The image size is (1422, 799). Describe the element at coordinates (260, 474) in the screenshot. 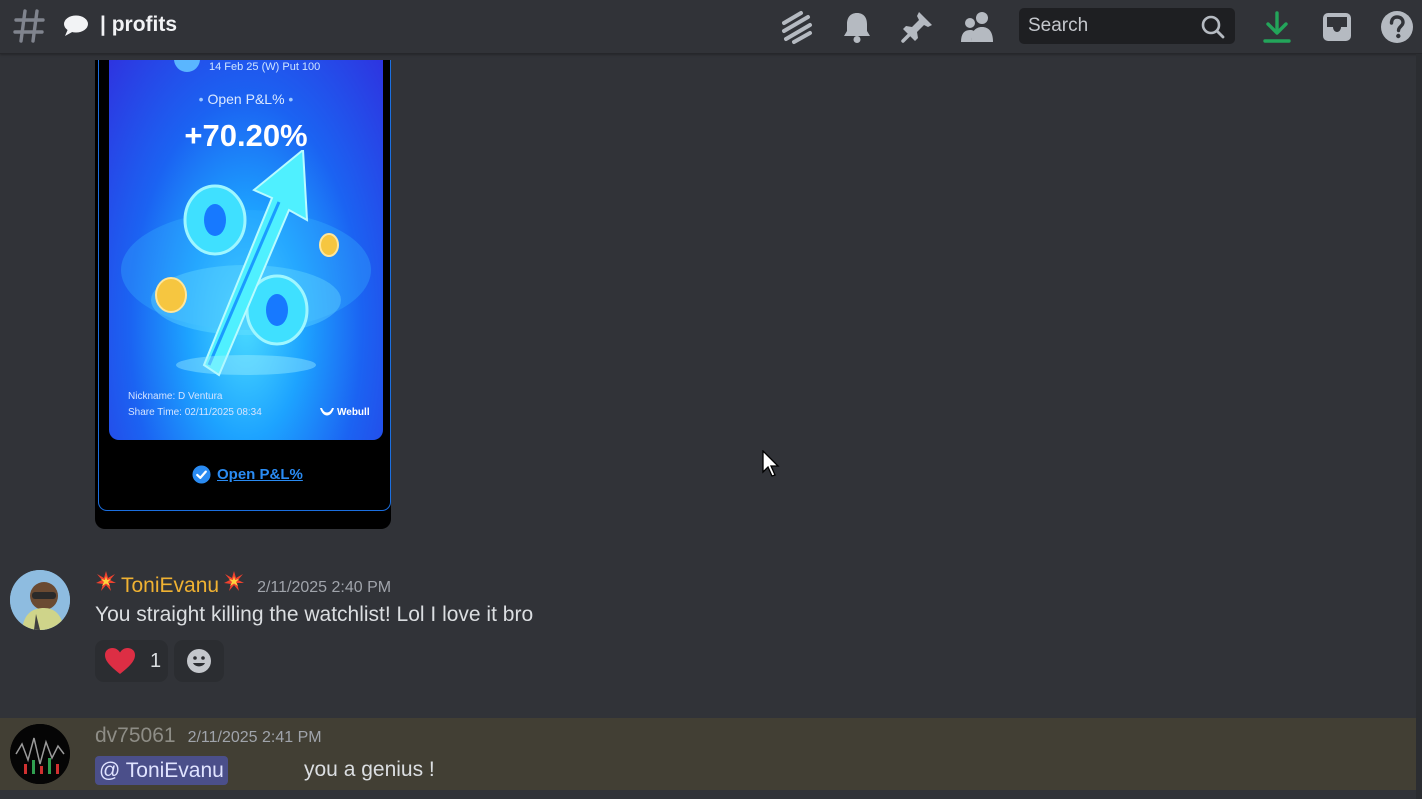

I see `open-pl-link-label: Open P&L%` at that location.